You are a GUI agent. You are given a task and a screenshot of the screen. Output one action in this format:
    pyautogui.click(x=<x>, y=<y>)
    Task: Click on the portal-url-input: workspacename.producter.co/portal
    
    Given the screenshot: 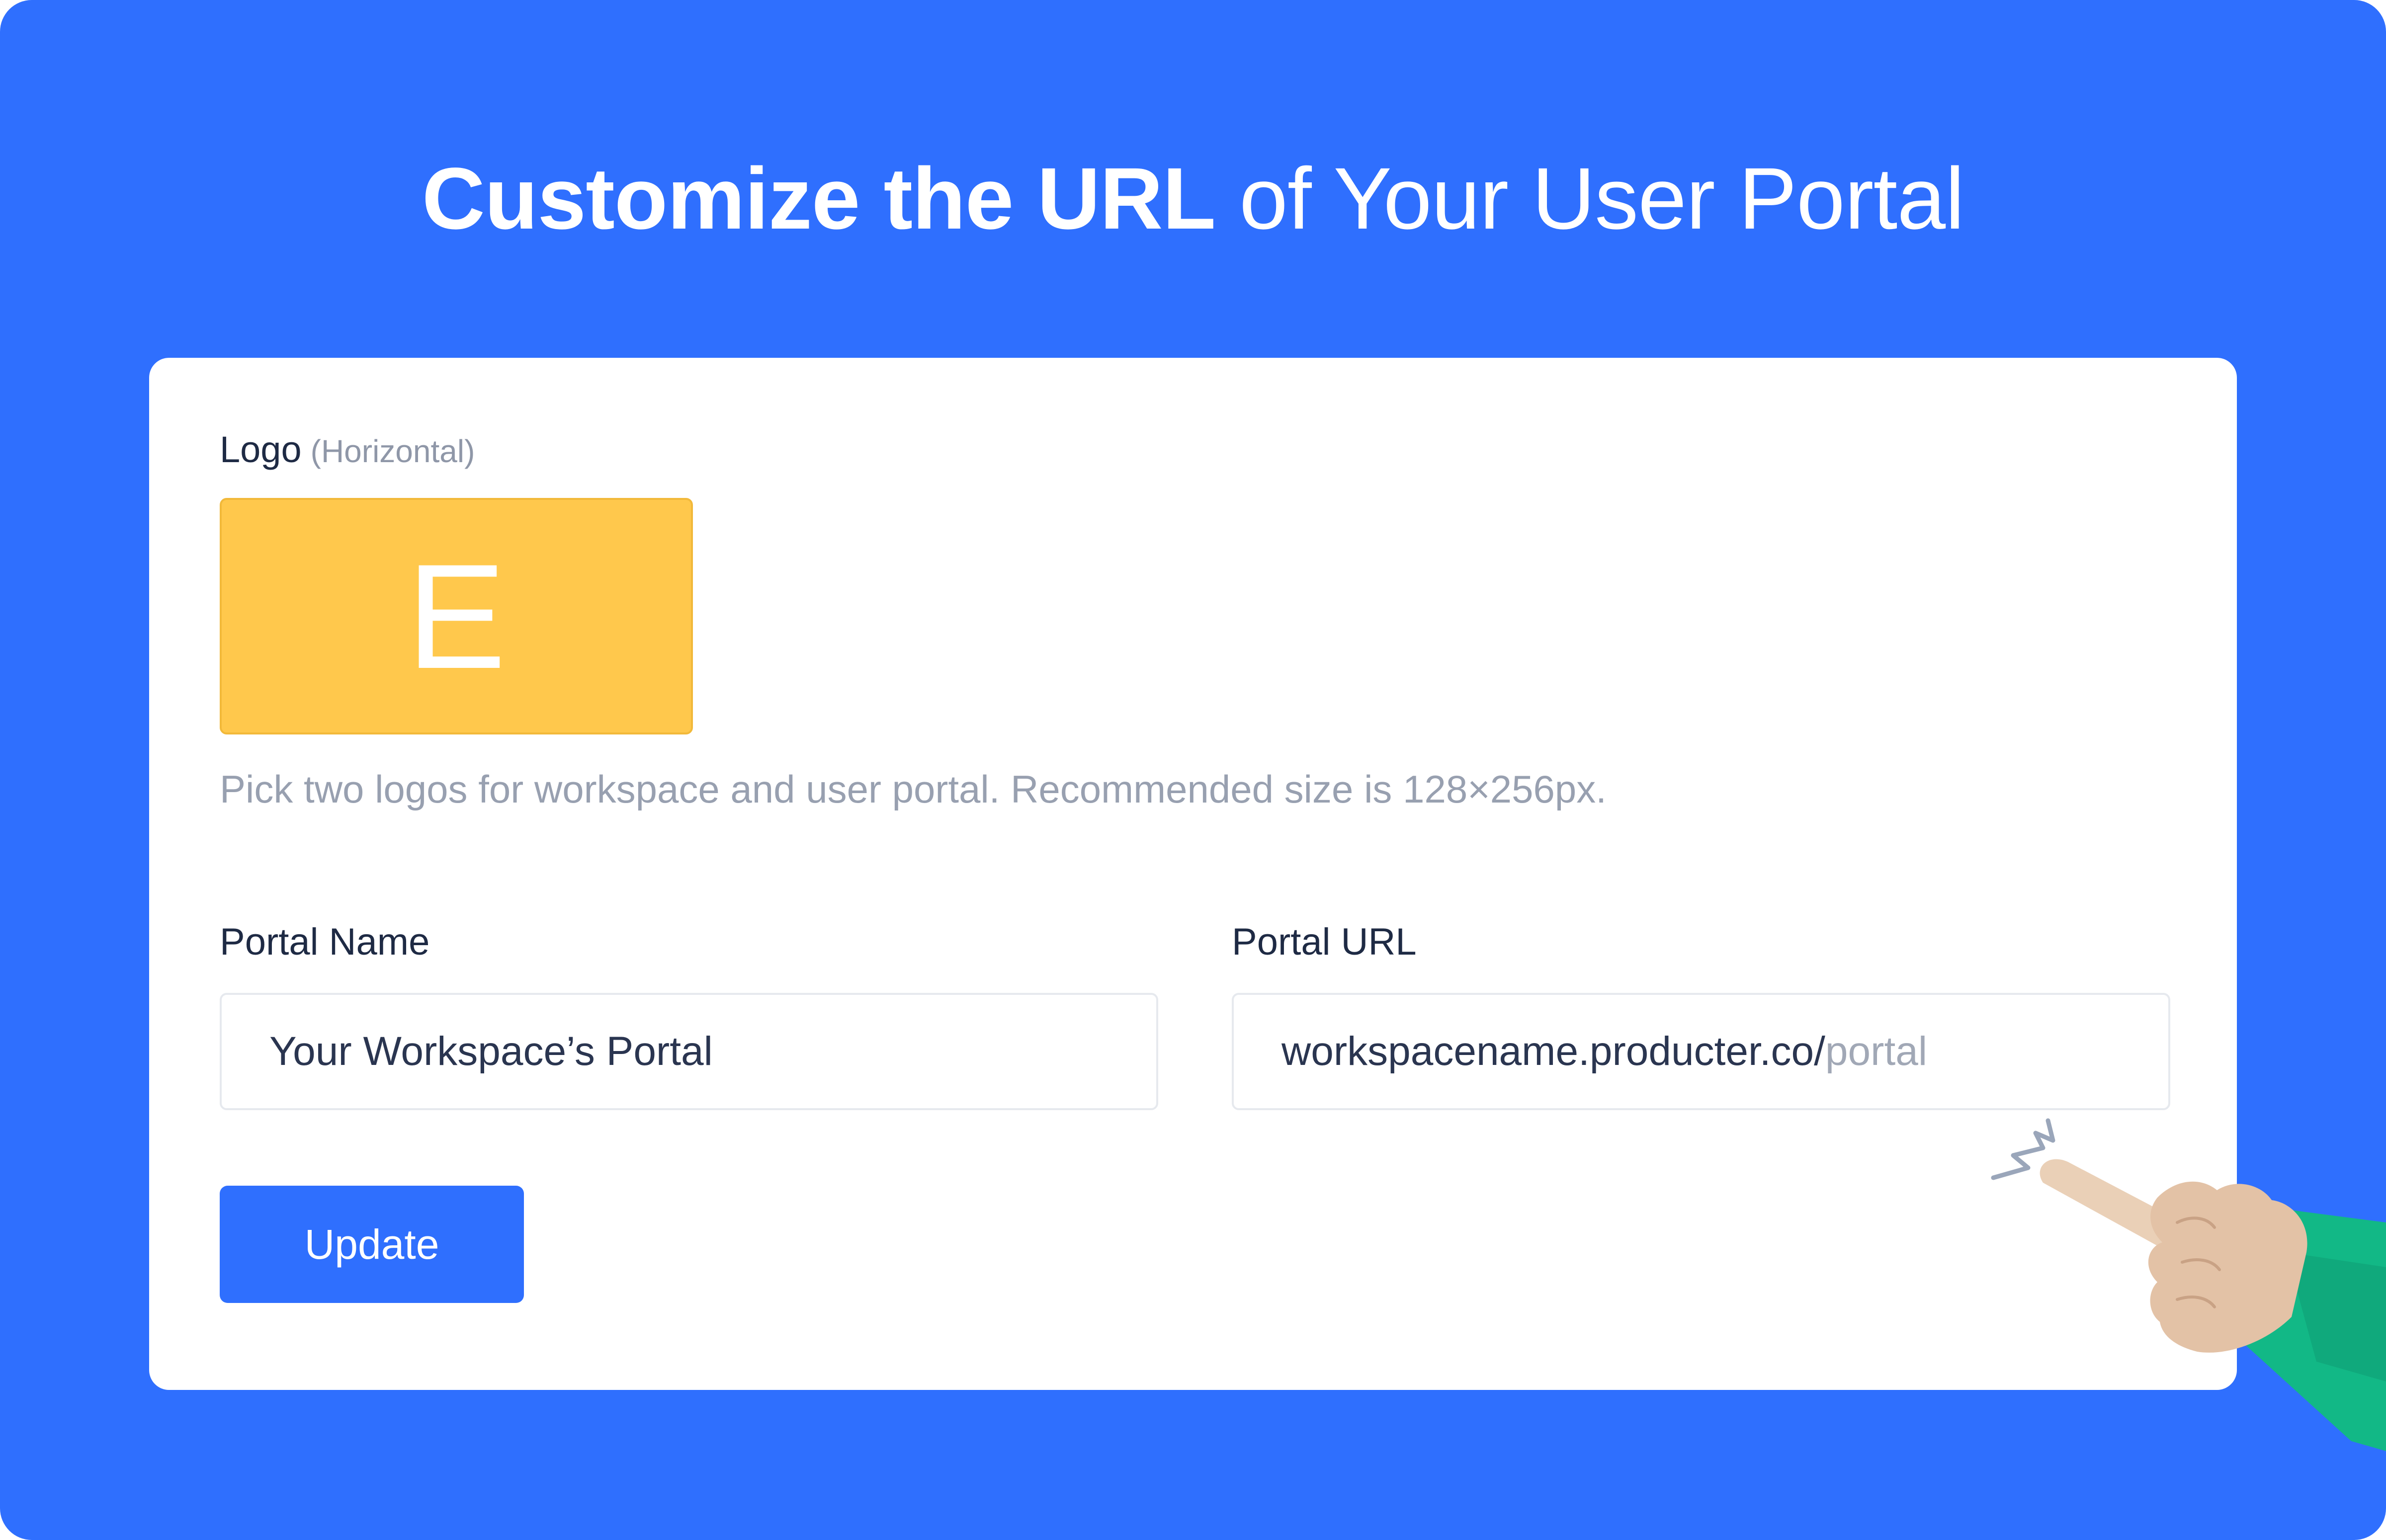 What is the action you would take?
    pyautogui.click(x=1701, y=1052)
    